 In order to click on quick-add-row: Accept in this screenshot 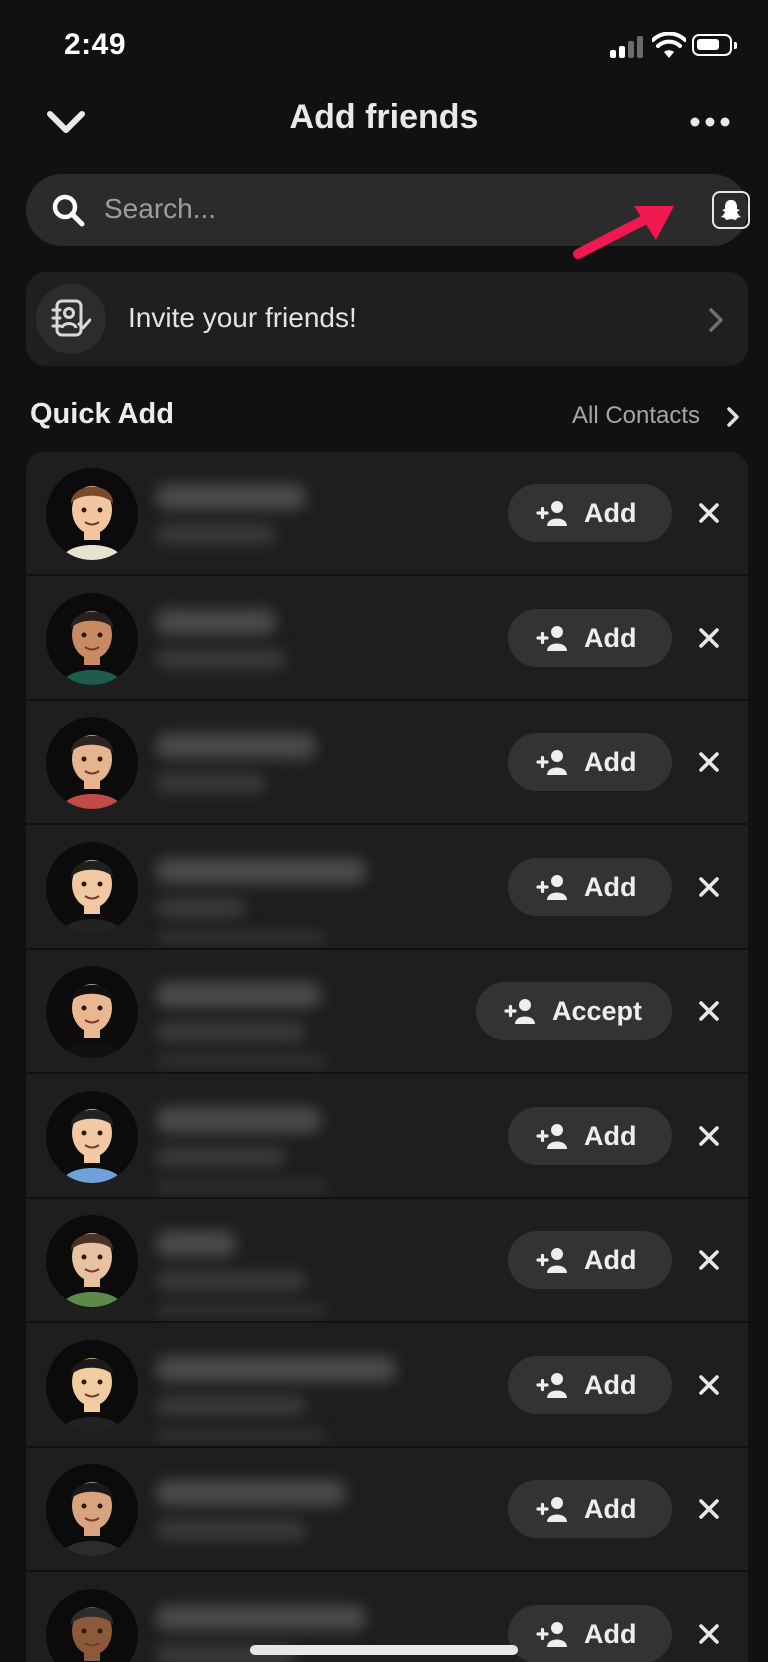, I will do `click(387, 1012)`.